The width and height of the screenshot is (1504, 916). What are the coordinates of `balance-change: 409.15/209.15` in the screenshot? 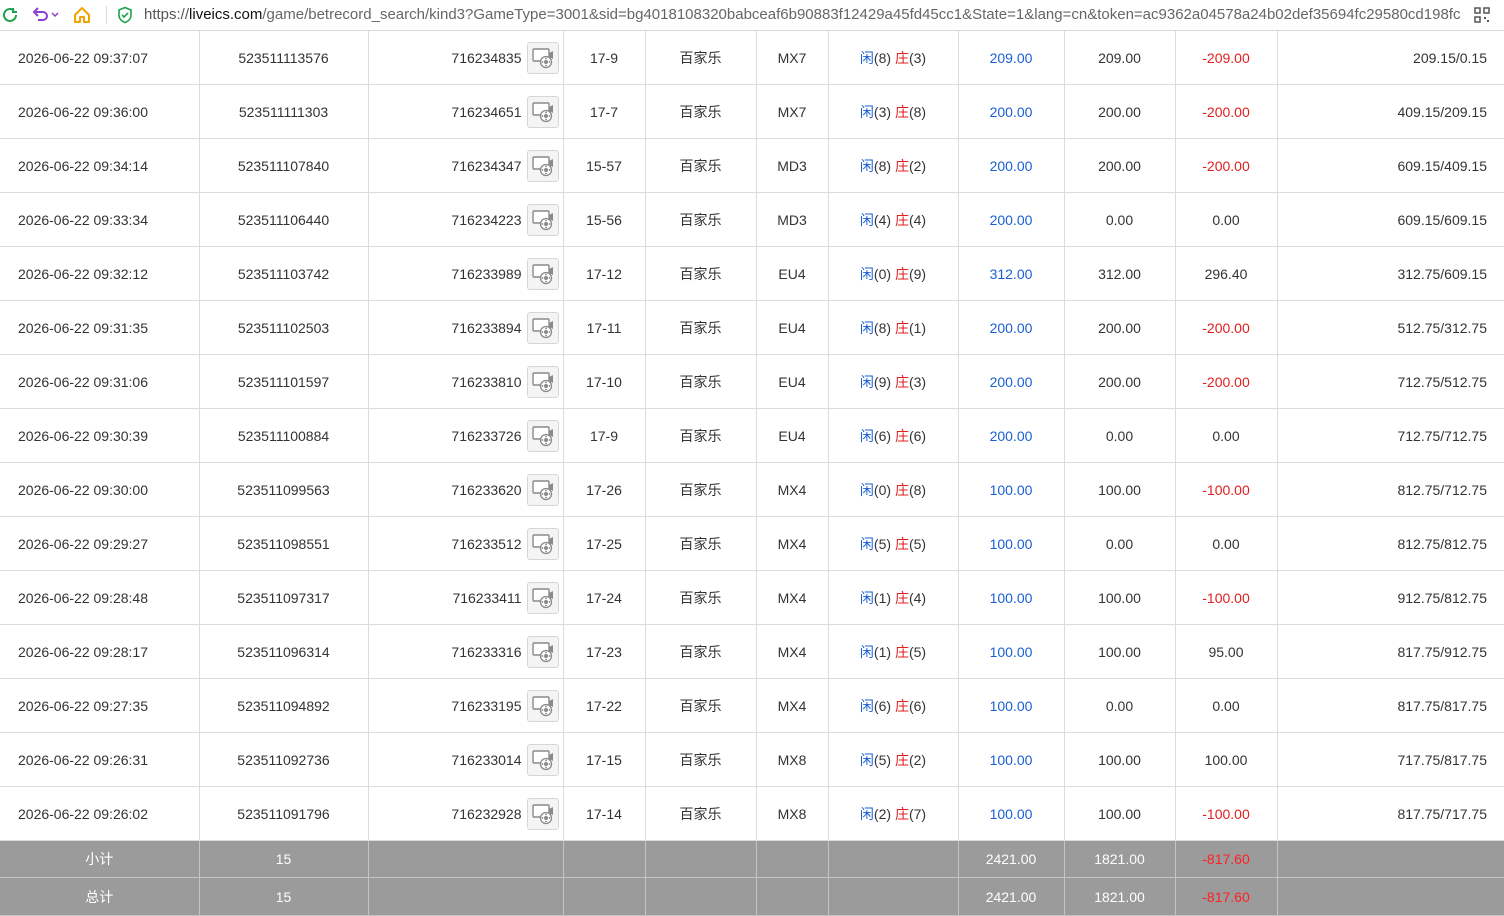 It's located at (1390, 111).